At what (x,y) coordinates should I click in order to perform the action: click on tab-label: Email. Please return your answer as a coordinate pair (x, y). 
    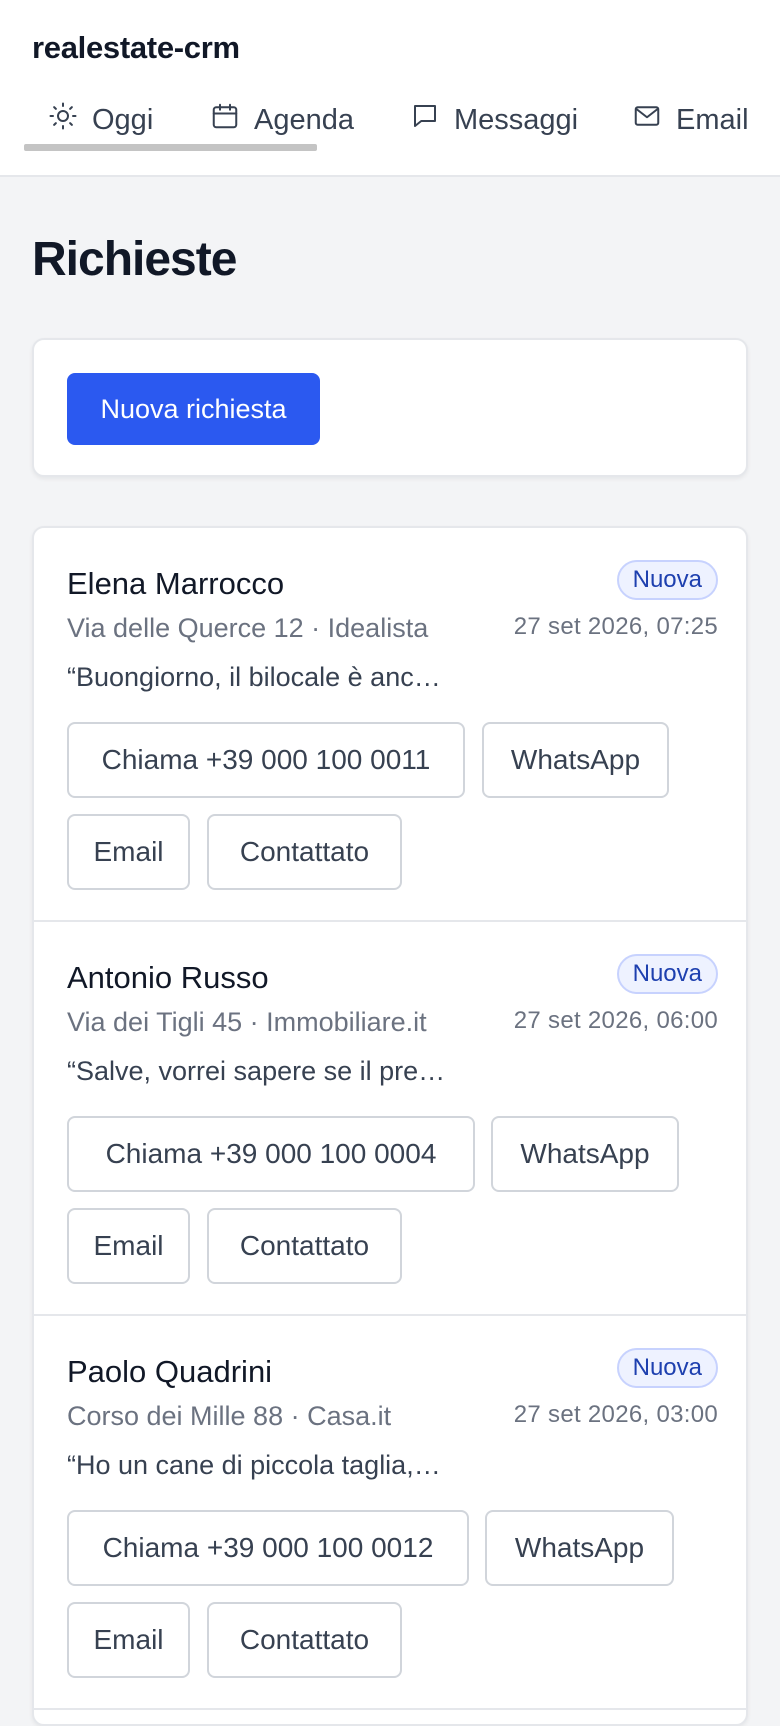
    Looking at the image, I should click on (712, 119).